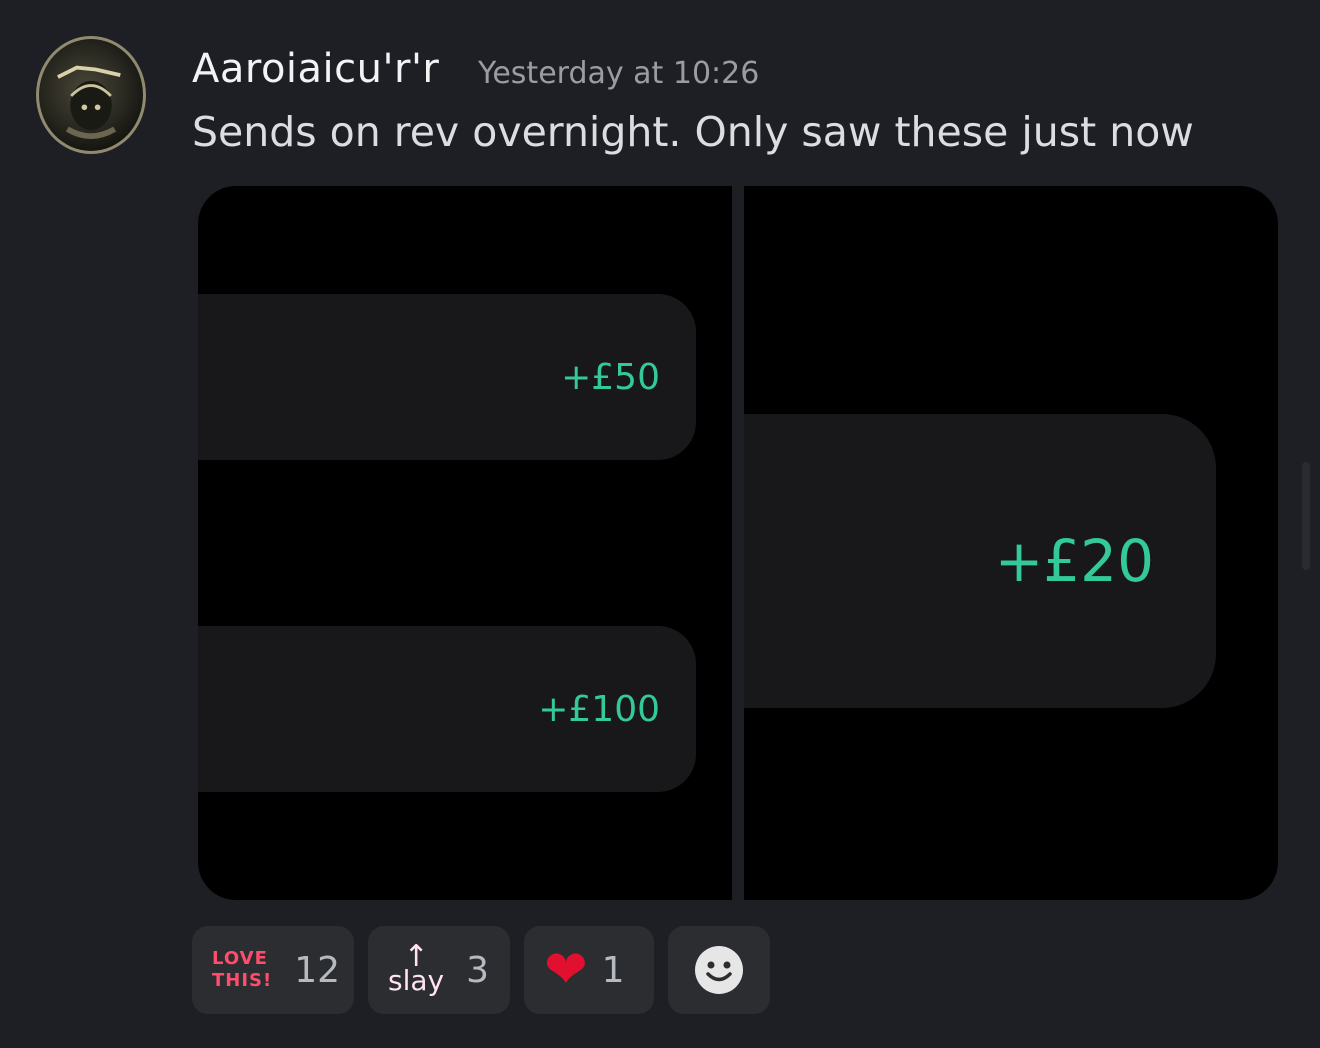  I want to click on transaction-amount: +£50, so click(610, 377).